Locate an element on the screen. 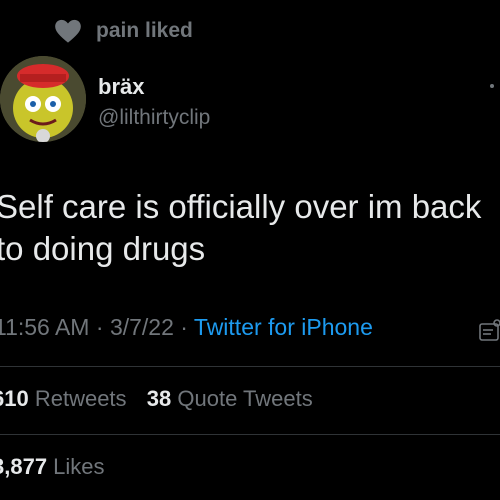 This screenshot has height=500, width=500. tweet-source-link: Twitter for iPhone is located at coordinates (283, 327).